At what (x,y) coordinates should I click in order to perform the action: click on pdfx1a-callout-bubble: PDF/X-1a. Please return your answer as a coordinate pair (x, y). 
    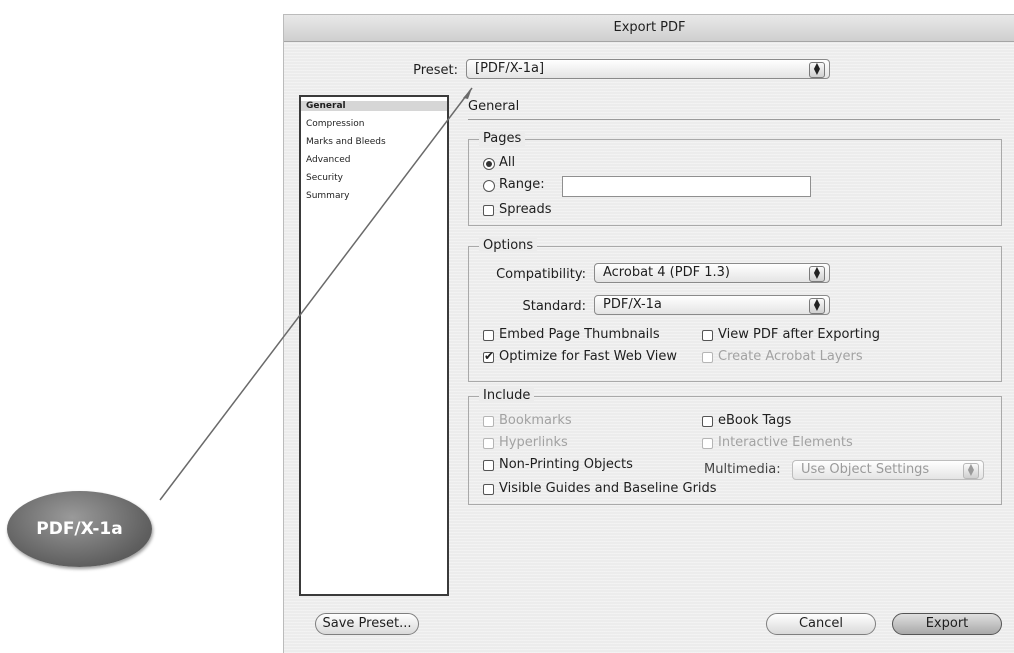
    Looking at the image, I should click on (79, 529).